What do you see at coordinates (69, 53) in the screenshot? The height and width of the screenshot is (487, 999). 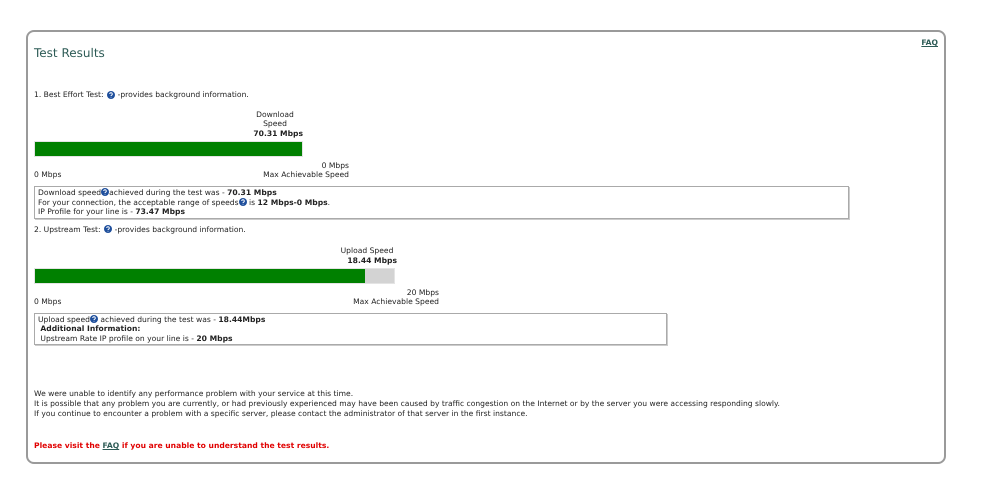 I see `panel-title: Test Results` at bounding box center [69, 53].